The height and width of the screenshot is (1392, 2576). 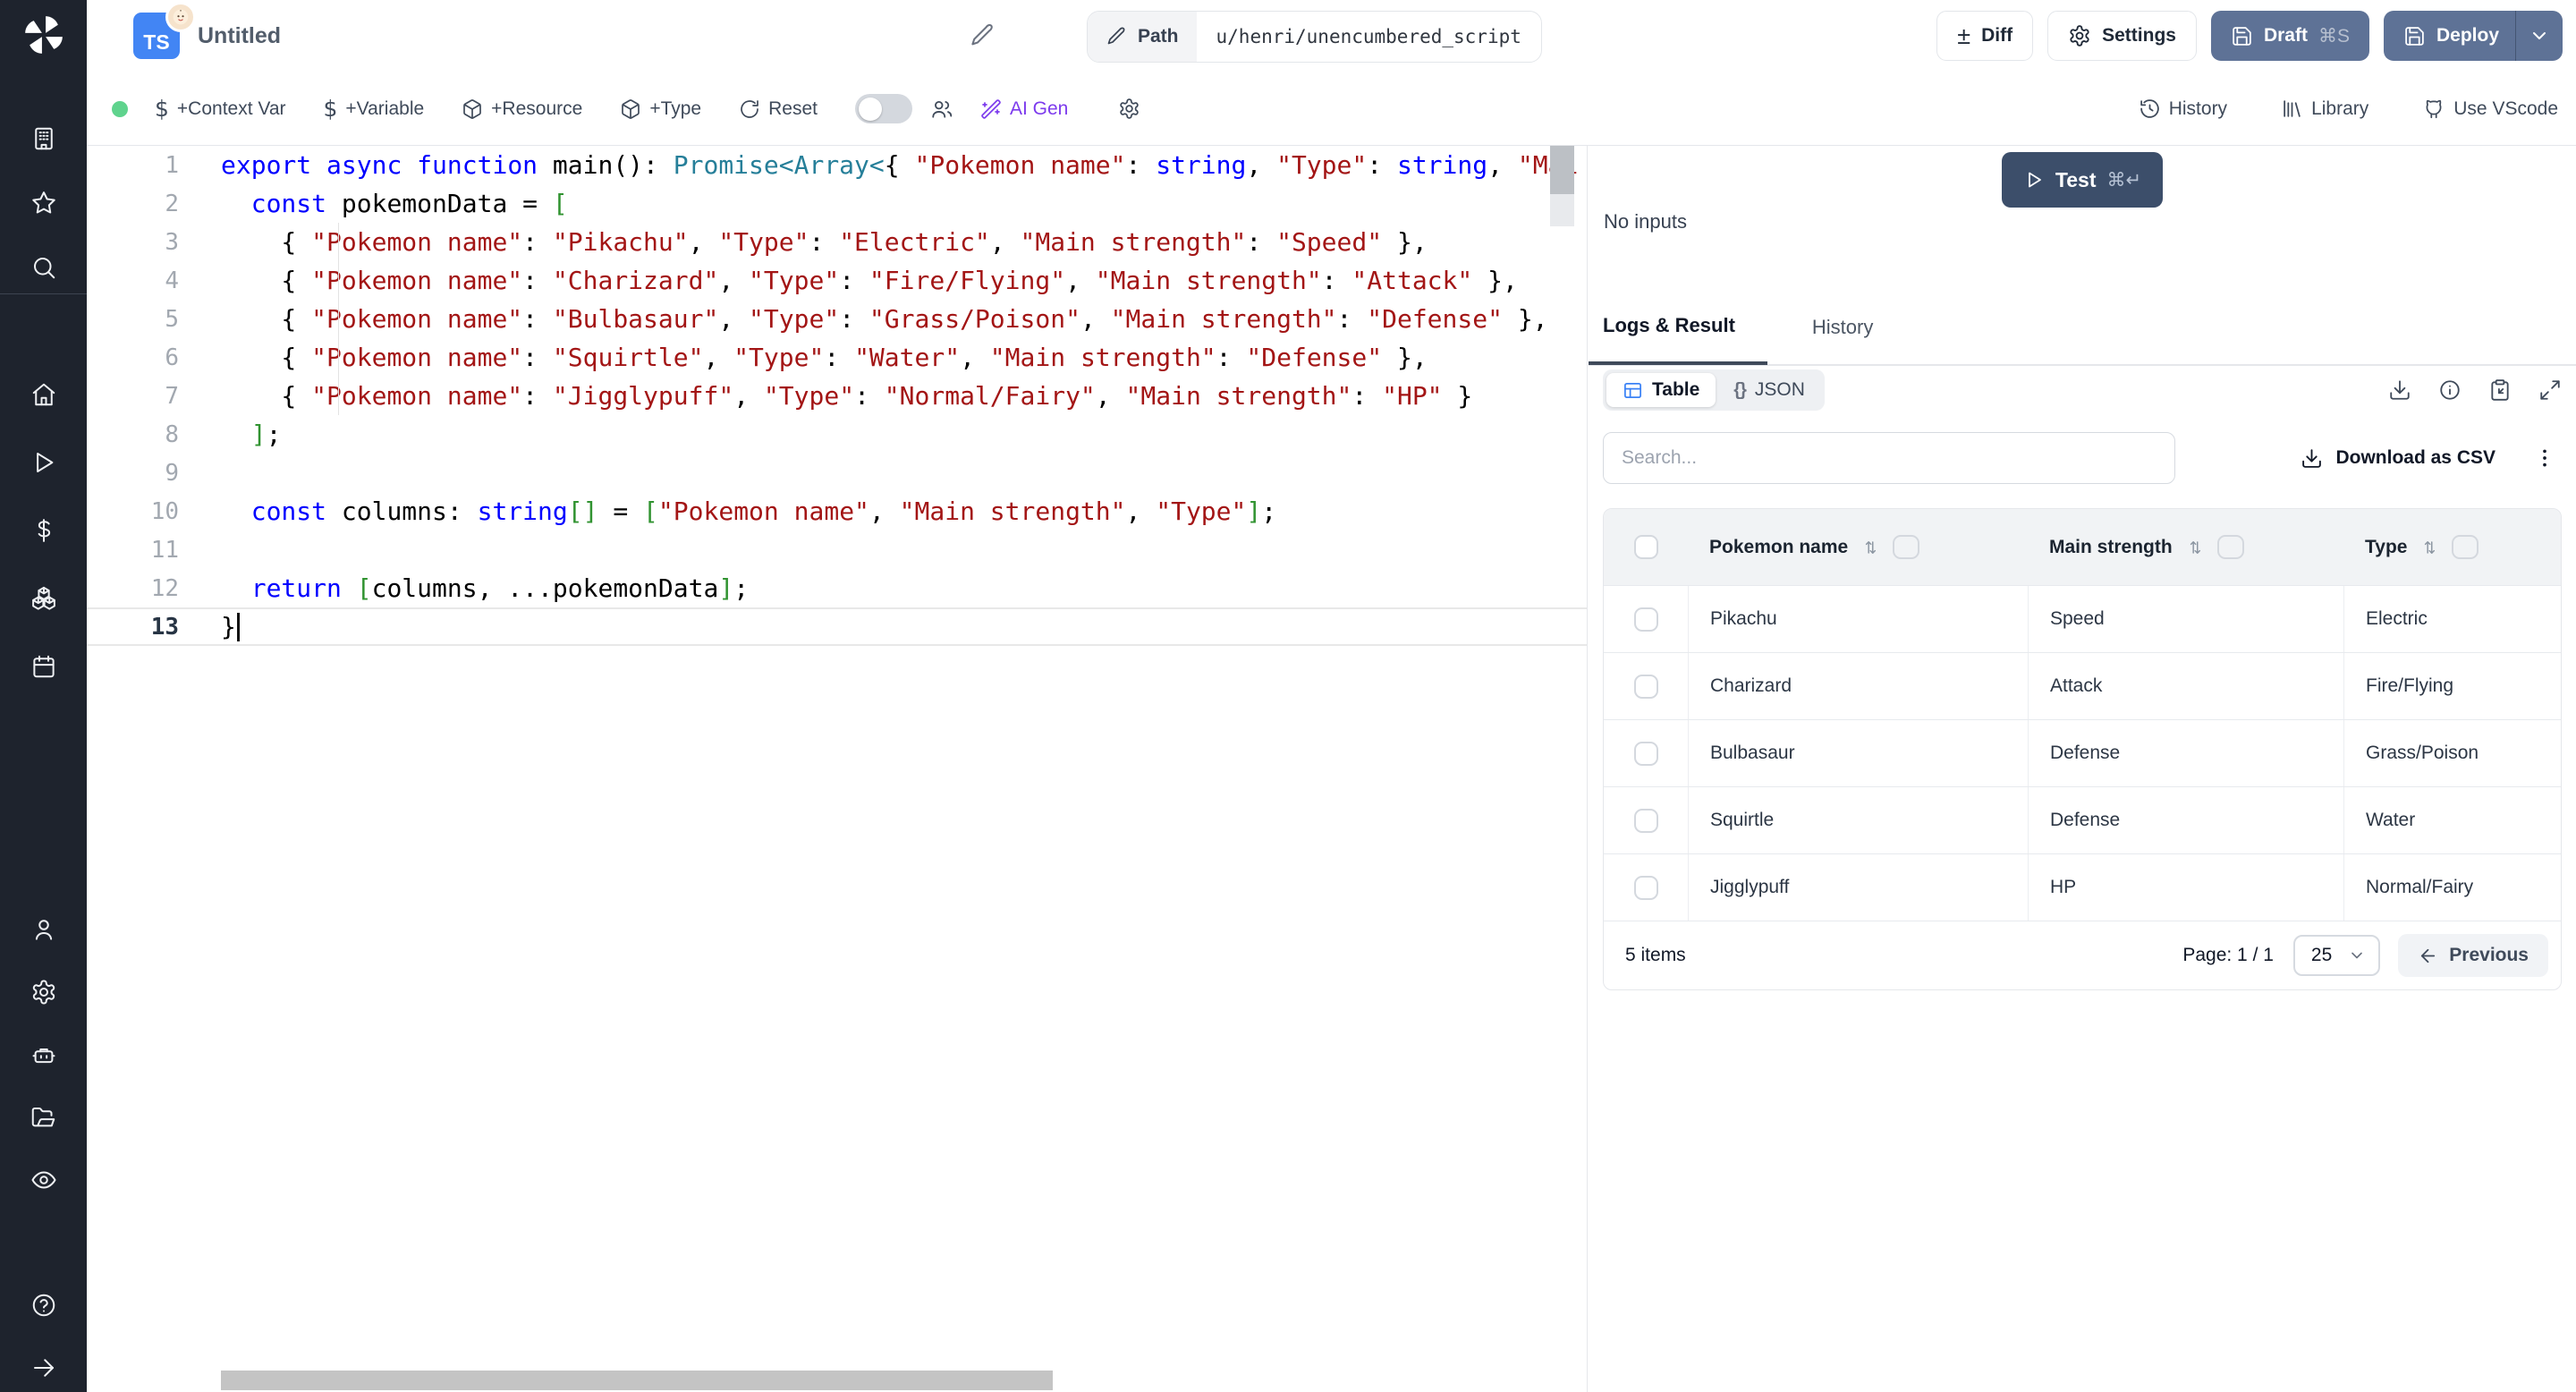 What do you see at coordinates (2082, 887) in the screenshot?
I see `table-row: Jigglypuff HP Normal/Fairy` at bounding box center [2082, 887].